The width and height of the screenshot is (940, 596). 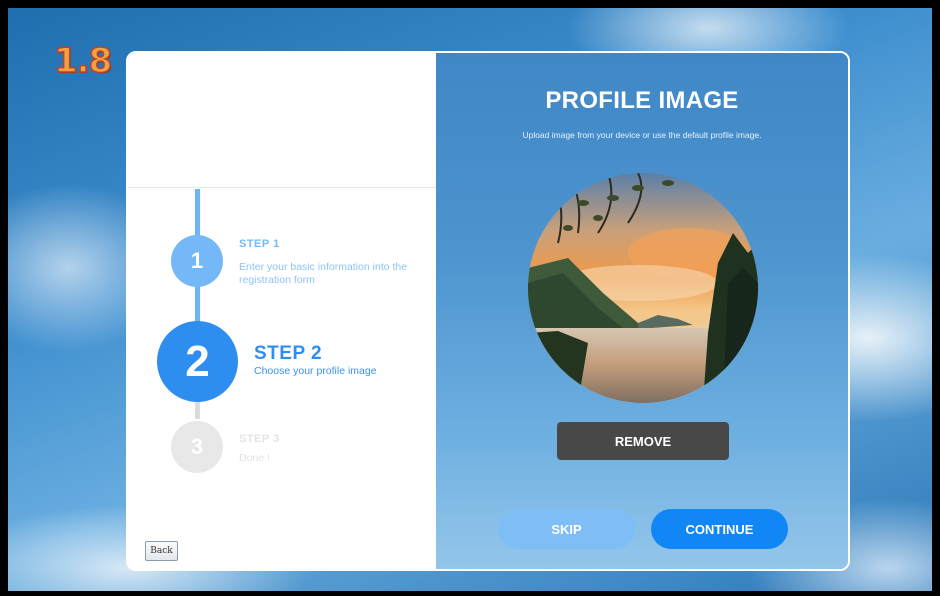 I want to click on remove-button: REMOVE, so click(x=643, y=441).